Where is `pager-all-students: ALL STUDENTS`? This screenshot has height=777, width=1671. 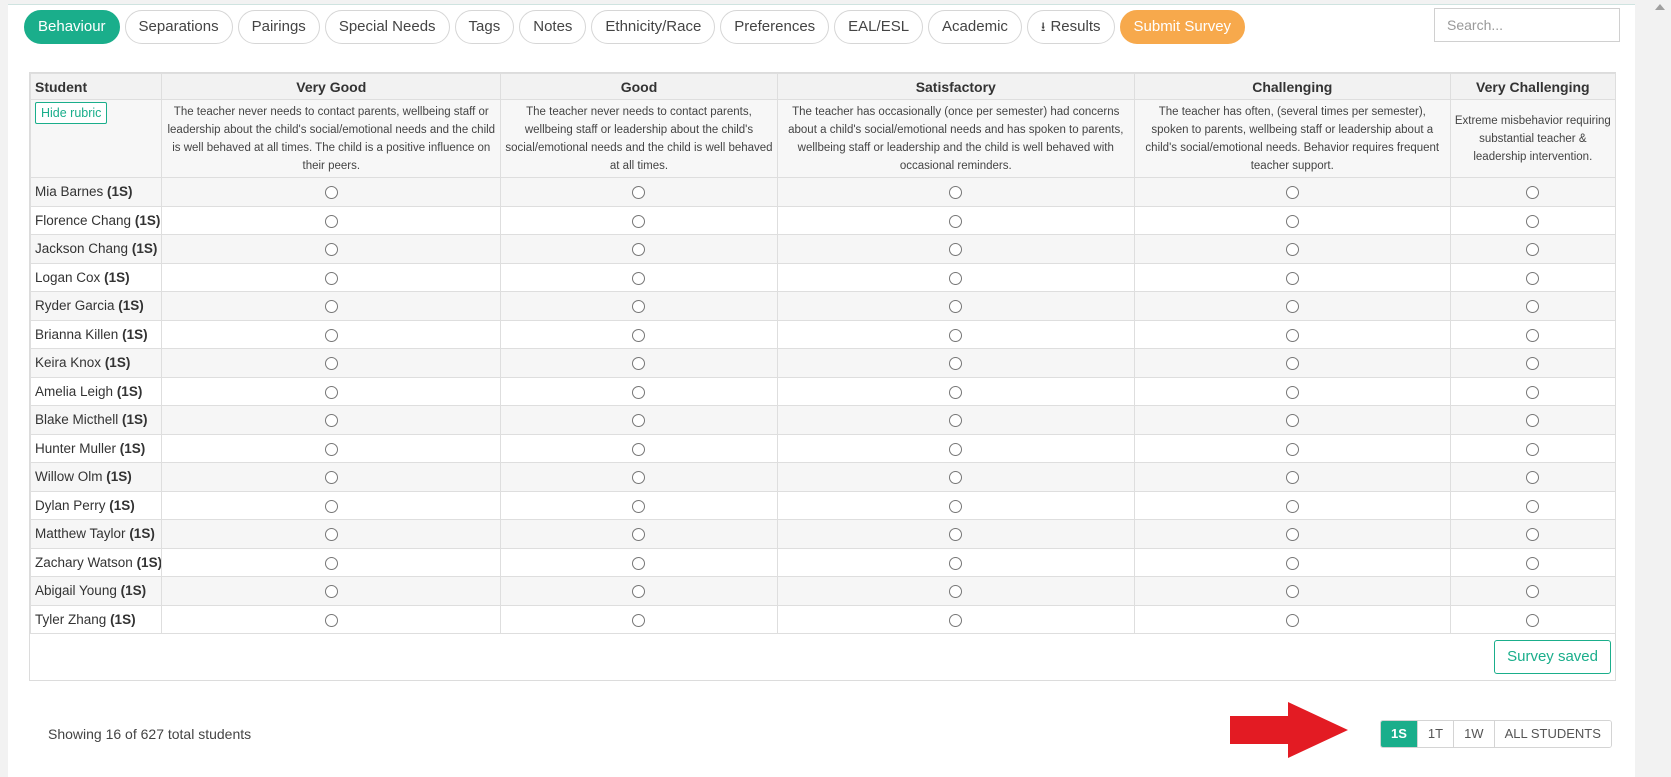 pager-all-students: ALL STUDENTS is located at coordinates (1552, 734).